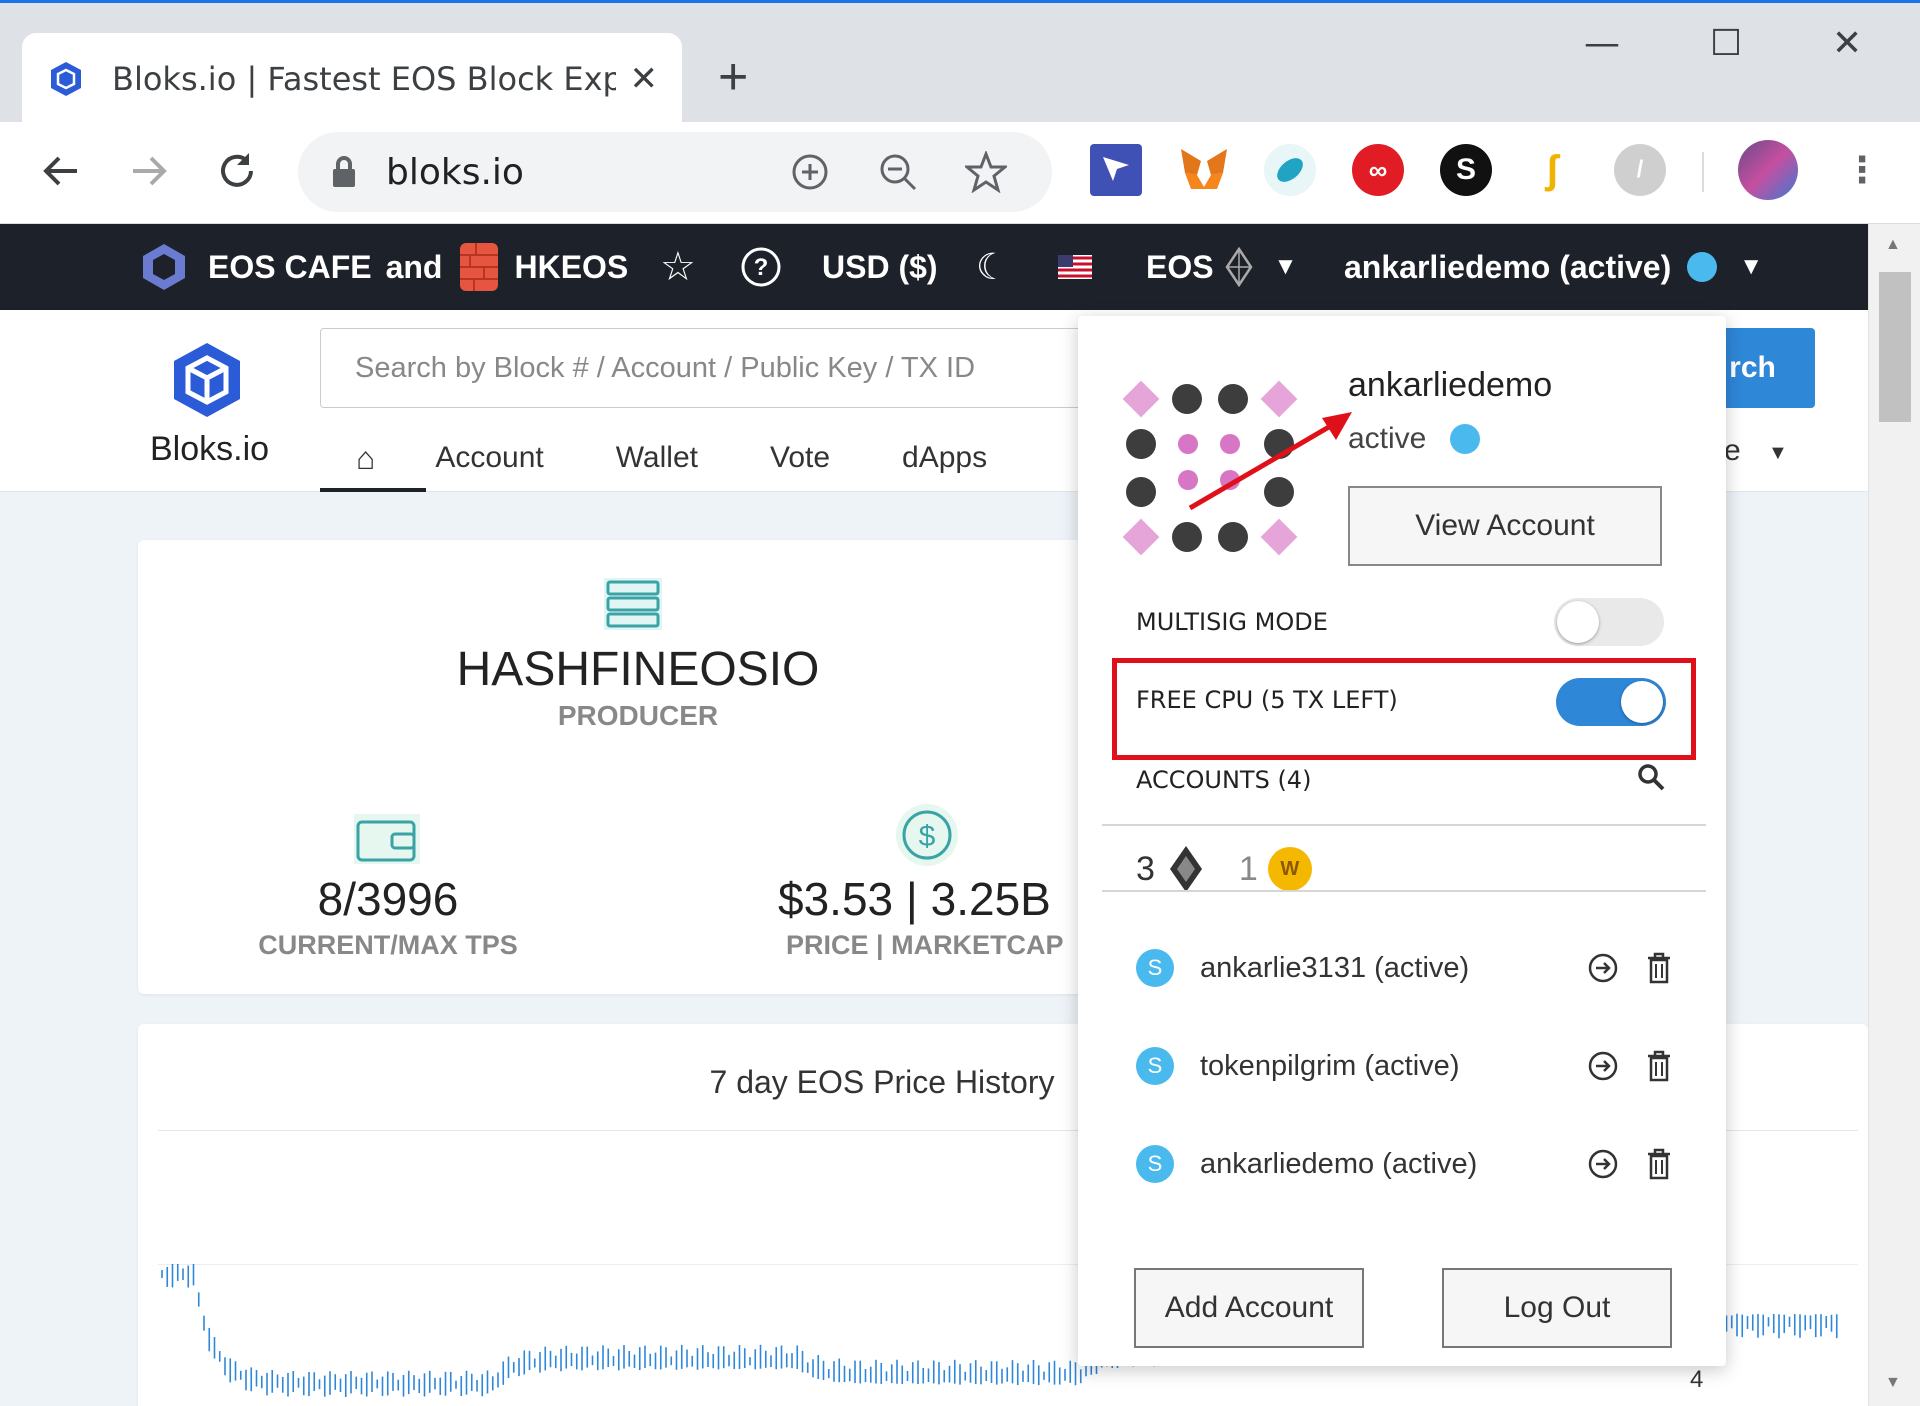  I want to click on favorite-star-icon: ☆, so click(678, 267).